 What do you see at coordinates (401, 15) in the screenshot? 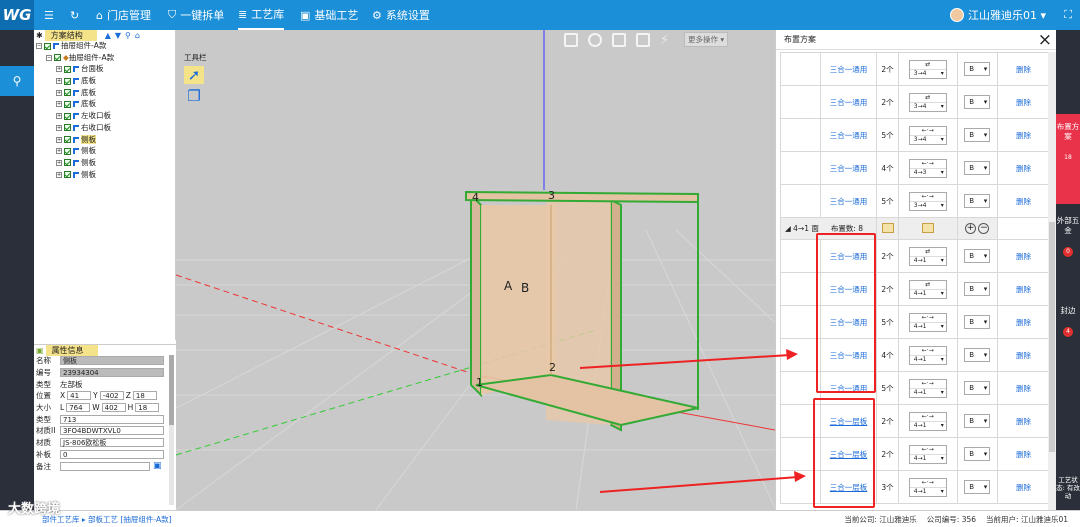
I see `nav-system-settings: ⚙ 系统设置` at bounding box center [401, 15].